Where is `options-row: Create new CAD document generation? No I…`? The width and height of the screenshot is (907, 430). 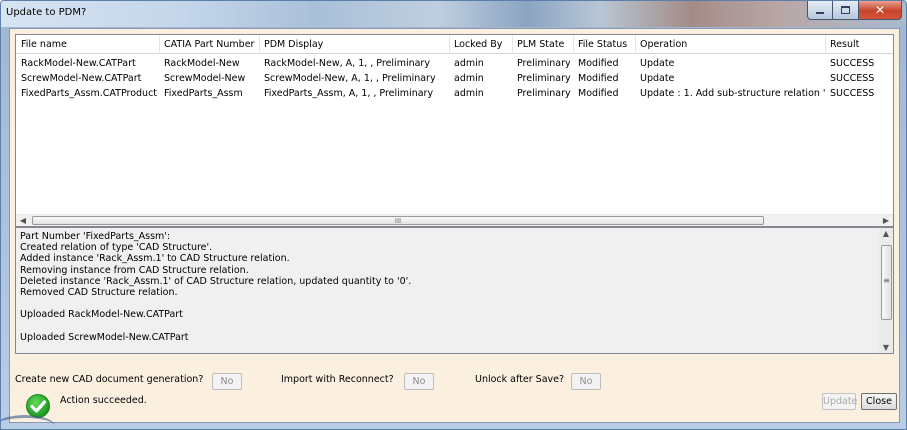 options-row: Create new CAD document generation? No I… is located at coordinates (455, 383).